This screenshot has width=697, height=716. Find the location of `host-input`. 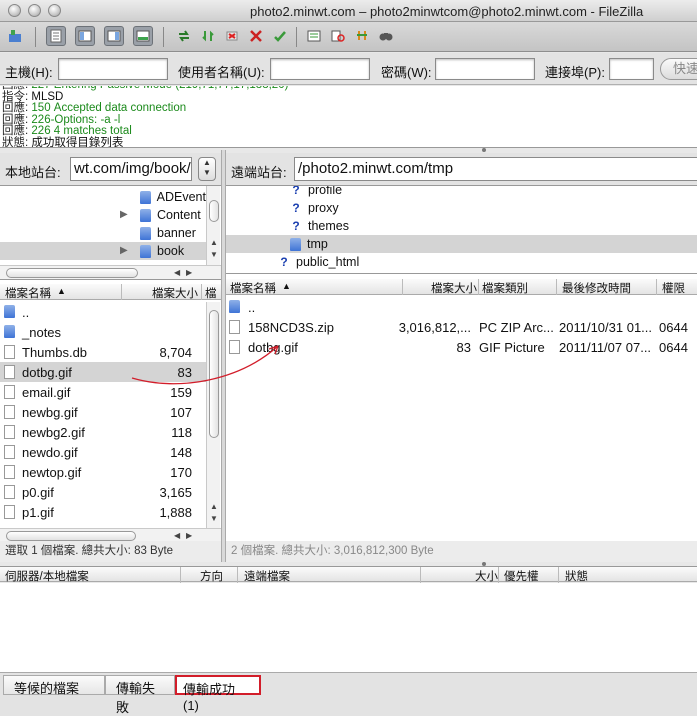

host-input is located at coordinates (113, 69).